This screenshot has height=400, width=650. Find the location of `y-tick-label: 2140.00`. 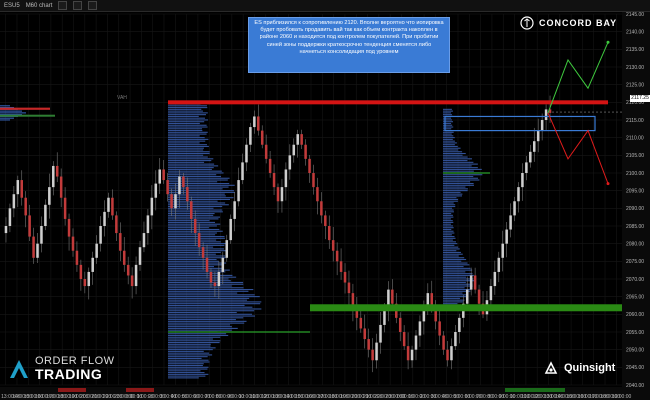

y-tick-label: 2140.00 is located at coordinates (635, 32).